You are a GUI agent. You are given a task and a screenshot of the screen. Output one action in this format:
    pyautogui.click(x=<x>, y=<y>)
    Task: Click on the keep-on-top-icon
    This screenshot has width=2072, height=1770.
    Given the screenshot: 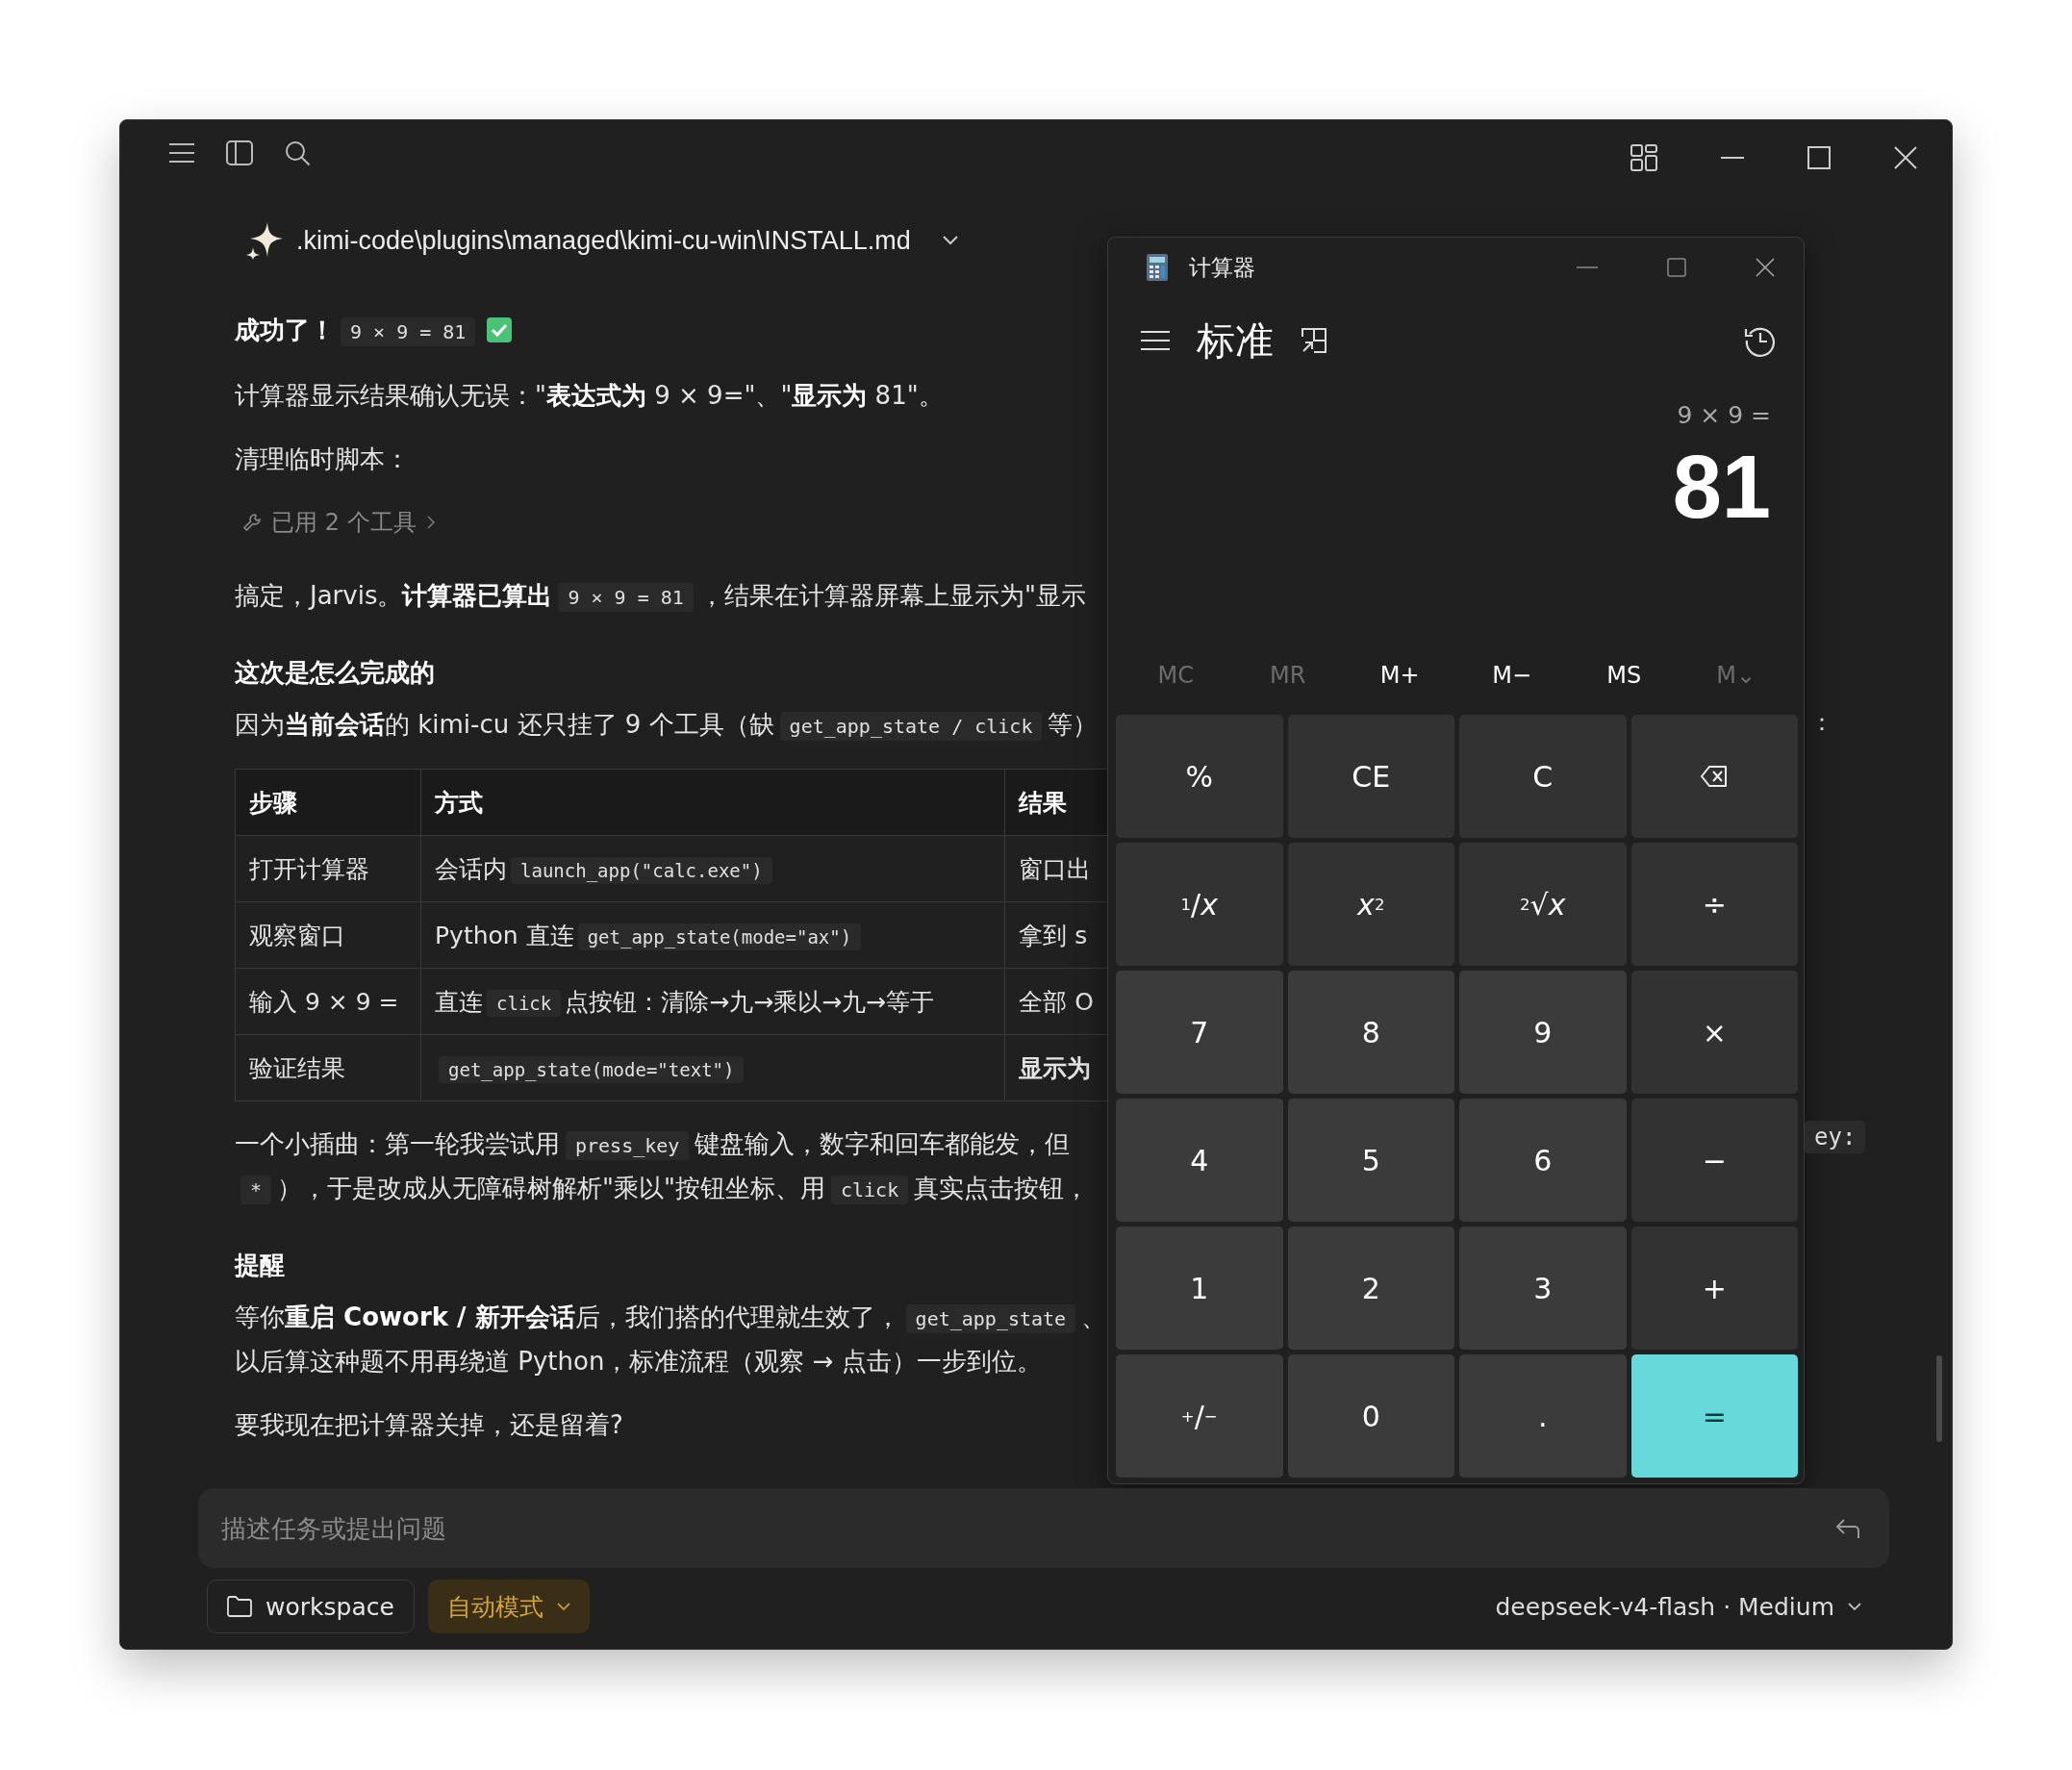 What is the action you would take?
    pyautogui.click(x=1314, y=341)
    